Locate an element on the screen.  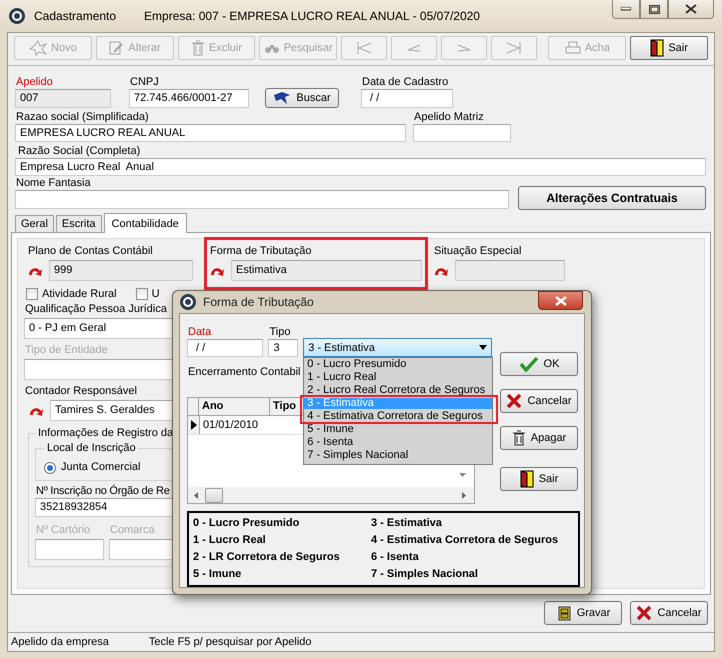
code-field: 3 is located at coordinates (283, 348).